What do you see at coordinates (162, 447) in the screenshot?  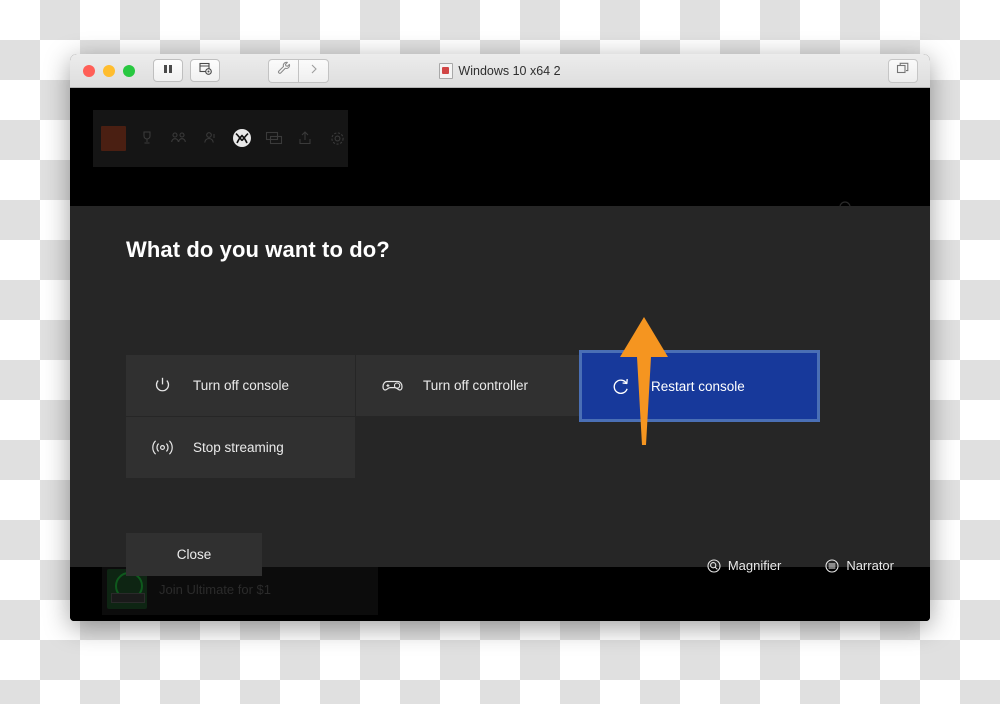 I see `broadcast-streaming-icon` at bounding box center [162, 447].